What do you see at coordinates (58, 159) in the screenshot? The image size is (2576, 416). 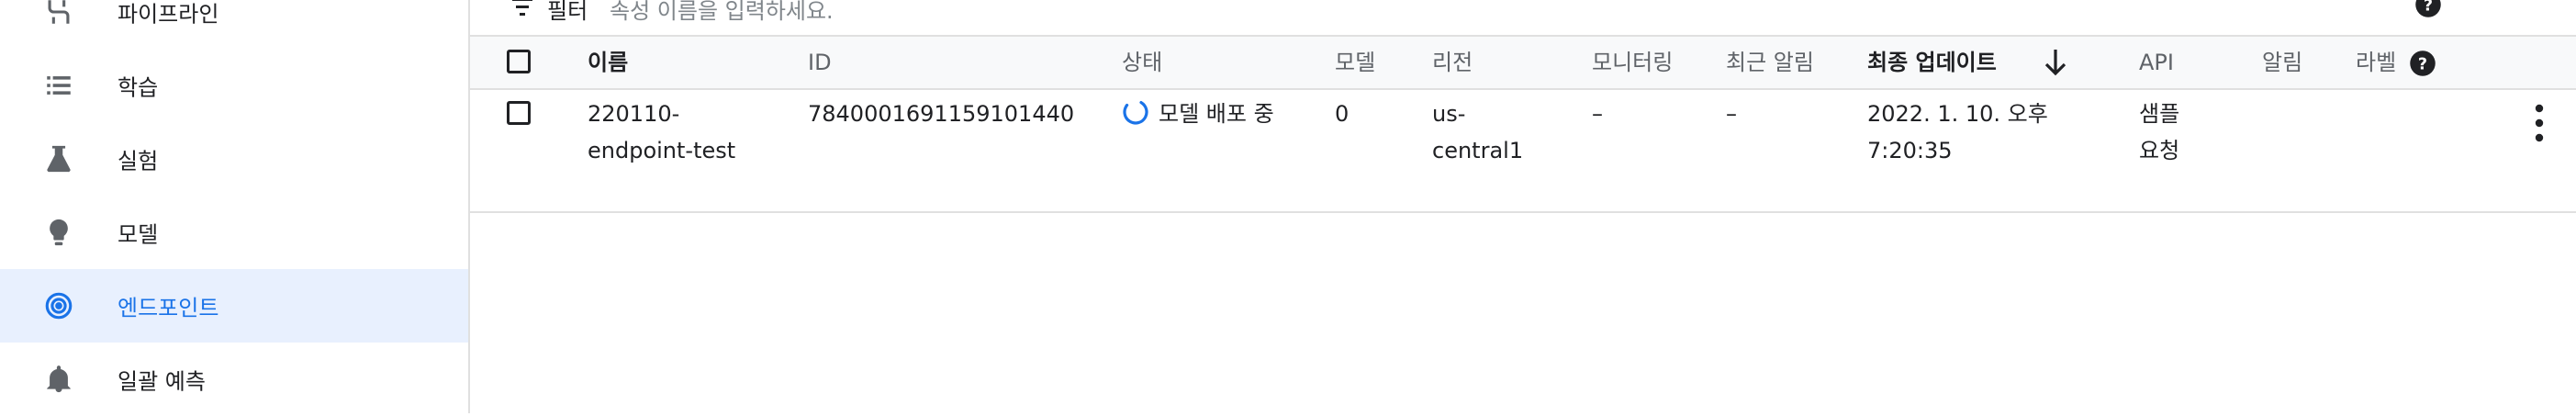 I see `flask-icon` at bounding box center [58, 159].